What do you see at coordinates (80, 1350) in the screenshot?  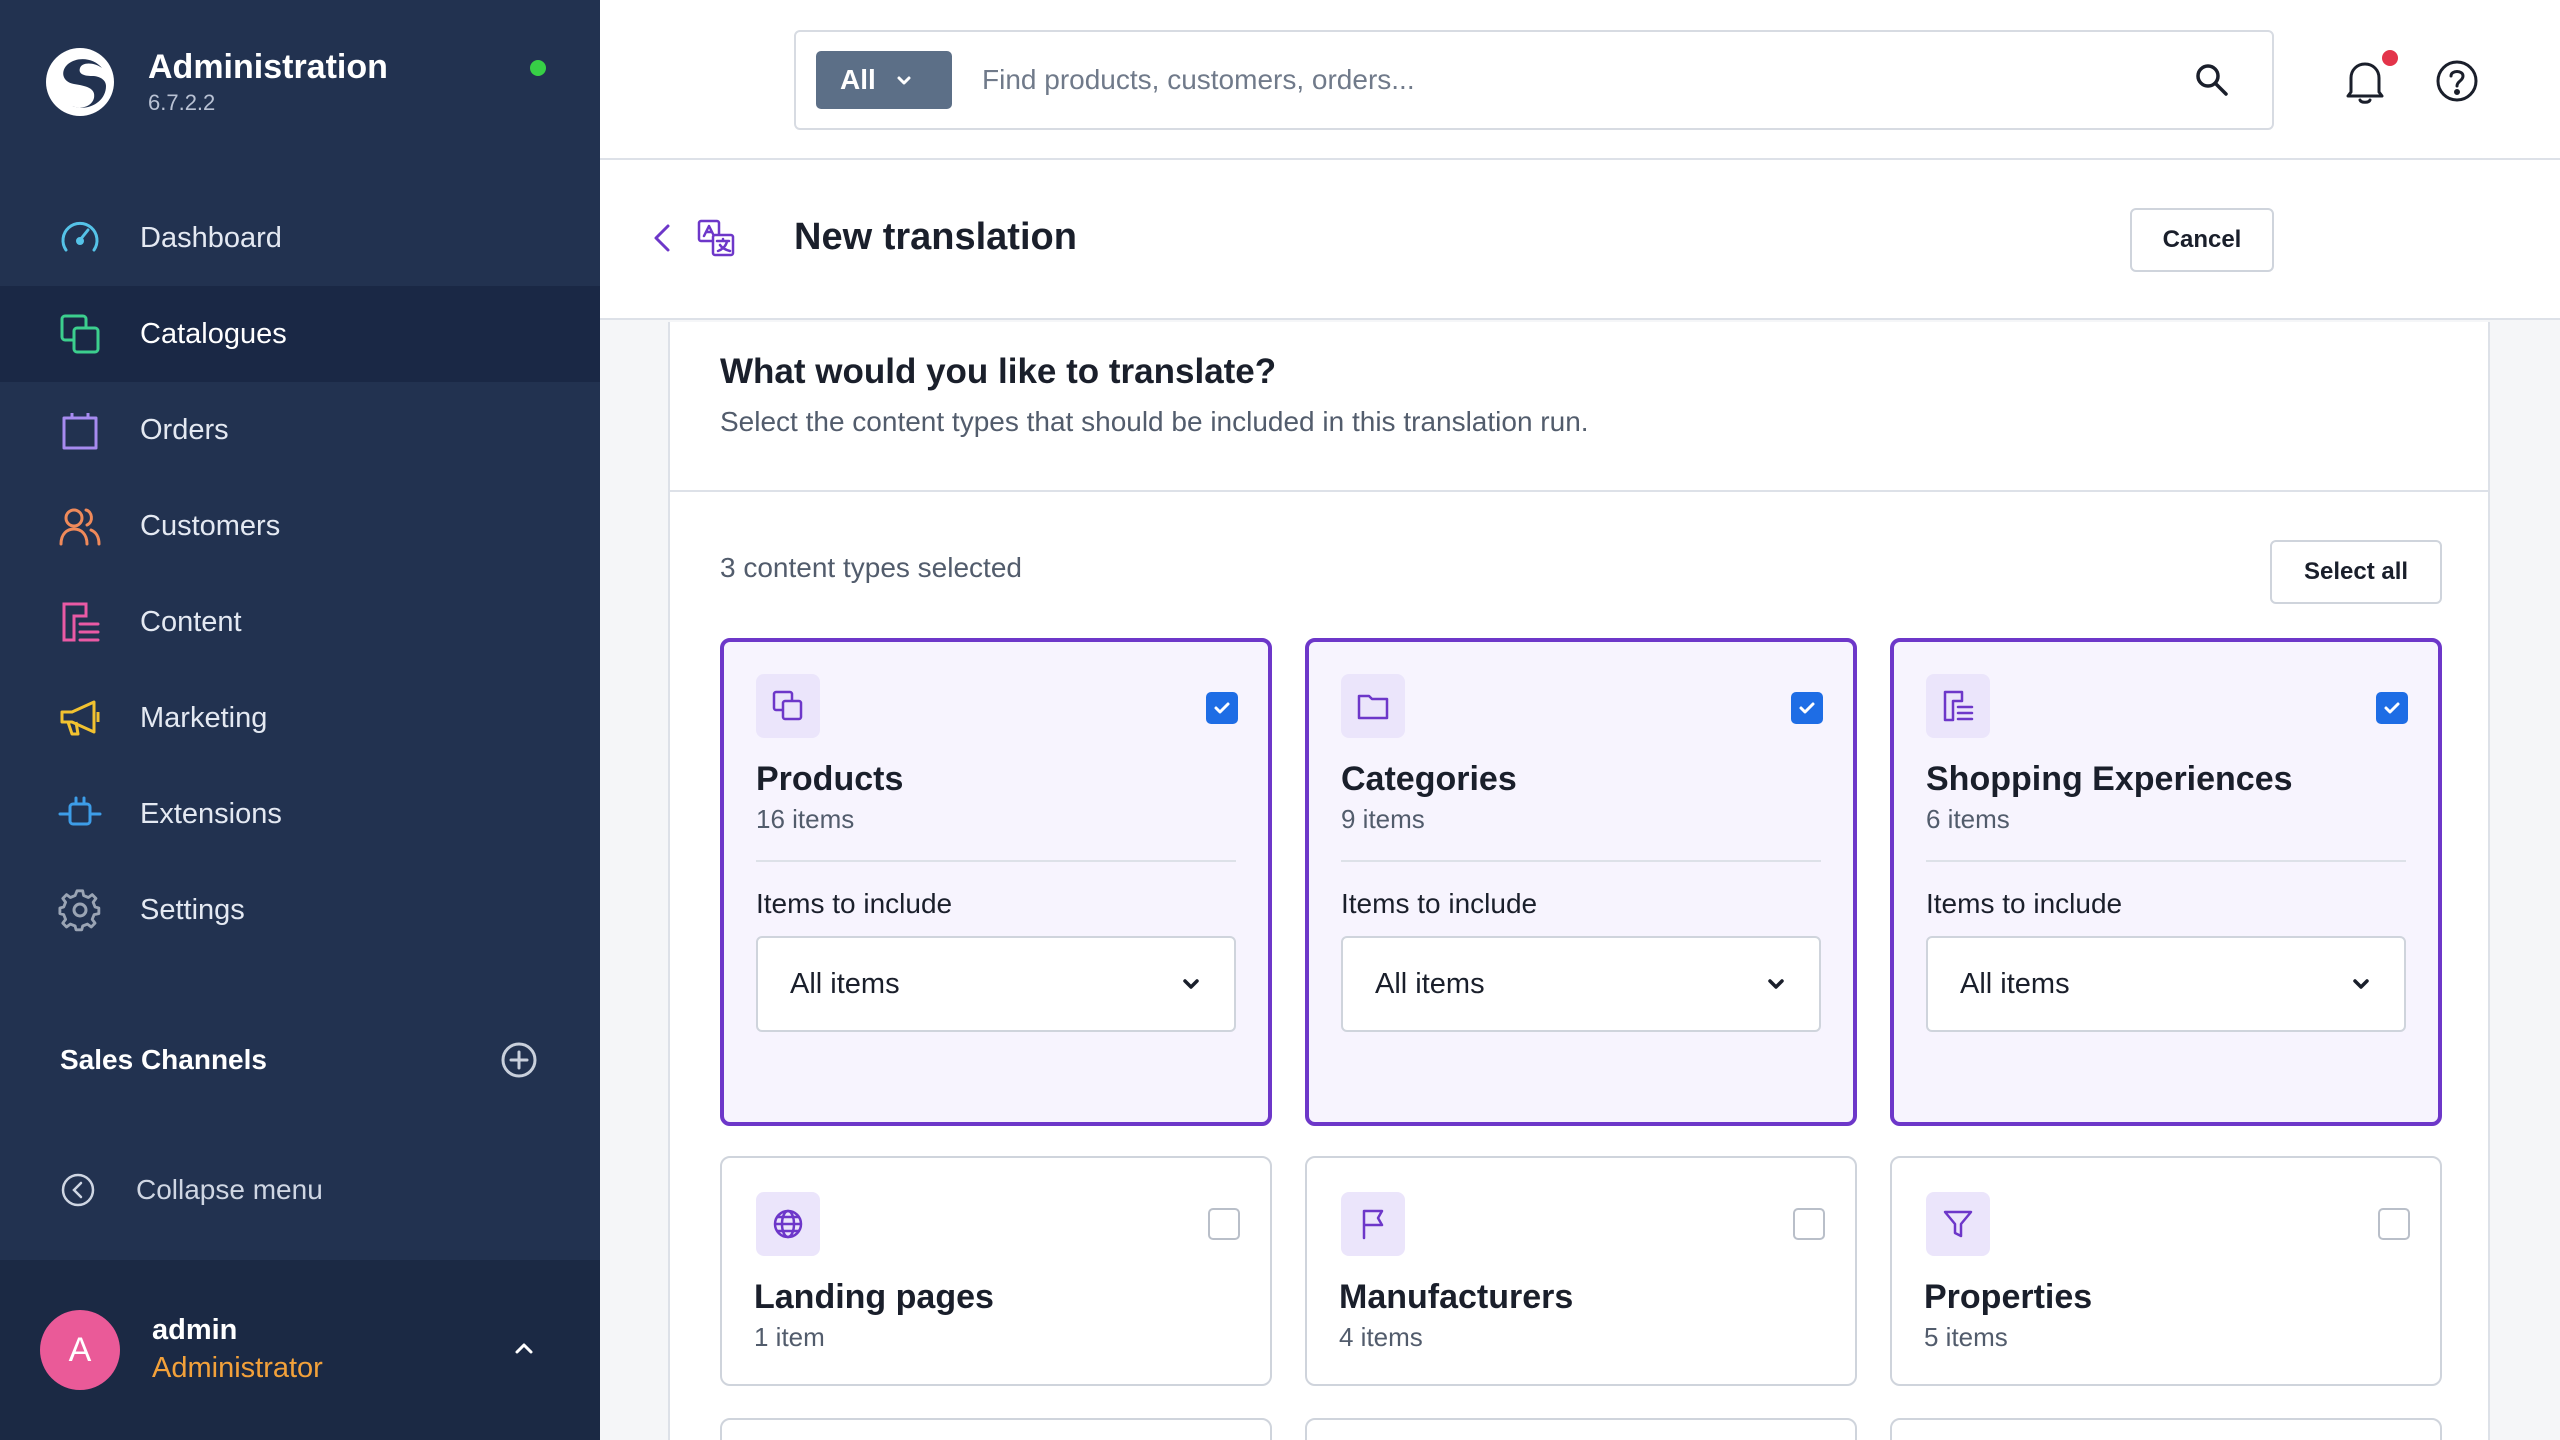 I see `avatar: A` at bounding box center [80, 1350].